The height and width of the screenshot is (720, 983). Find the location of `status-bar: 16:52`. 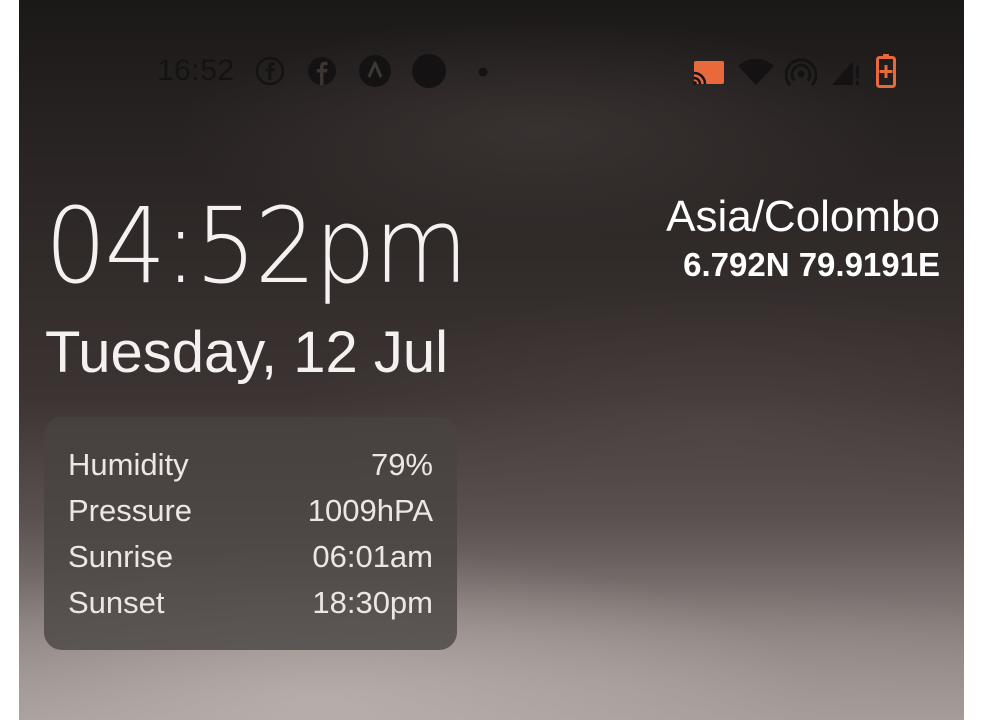

status-bar: 16:52 is located at coordinates (491, 72).